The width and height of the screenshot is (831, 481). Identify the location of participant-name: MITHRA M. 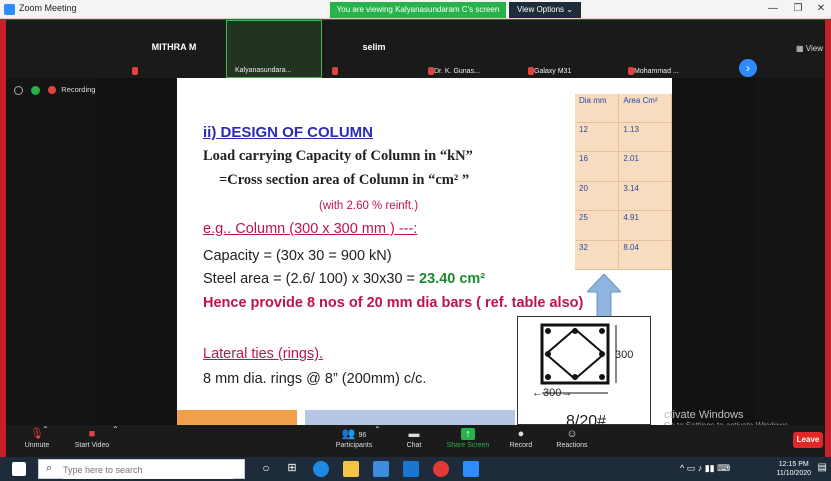
(174, 47).